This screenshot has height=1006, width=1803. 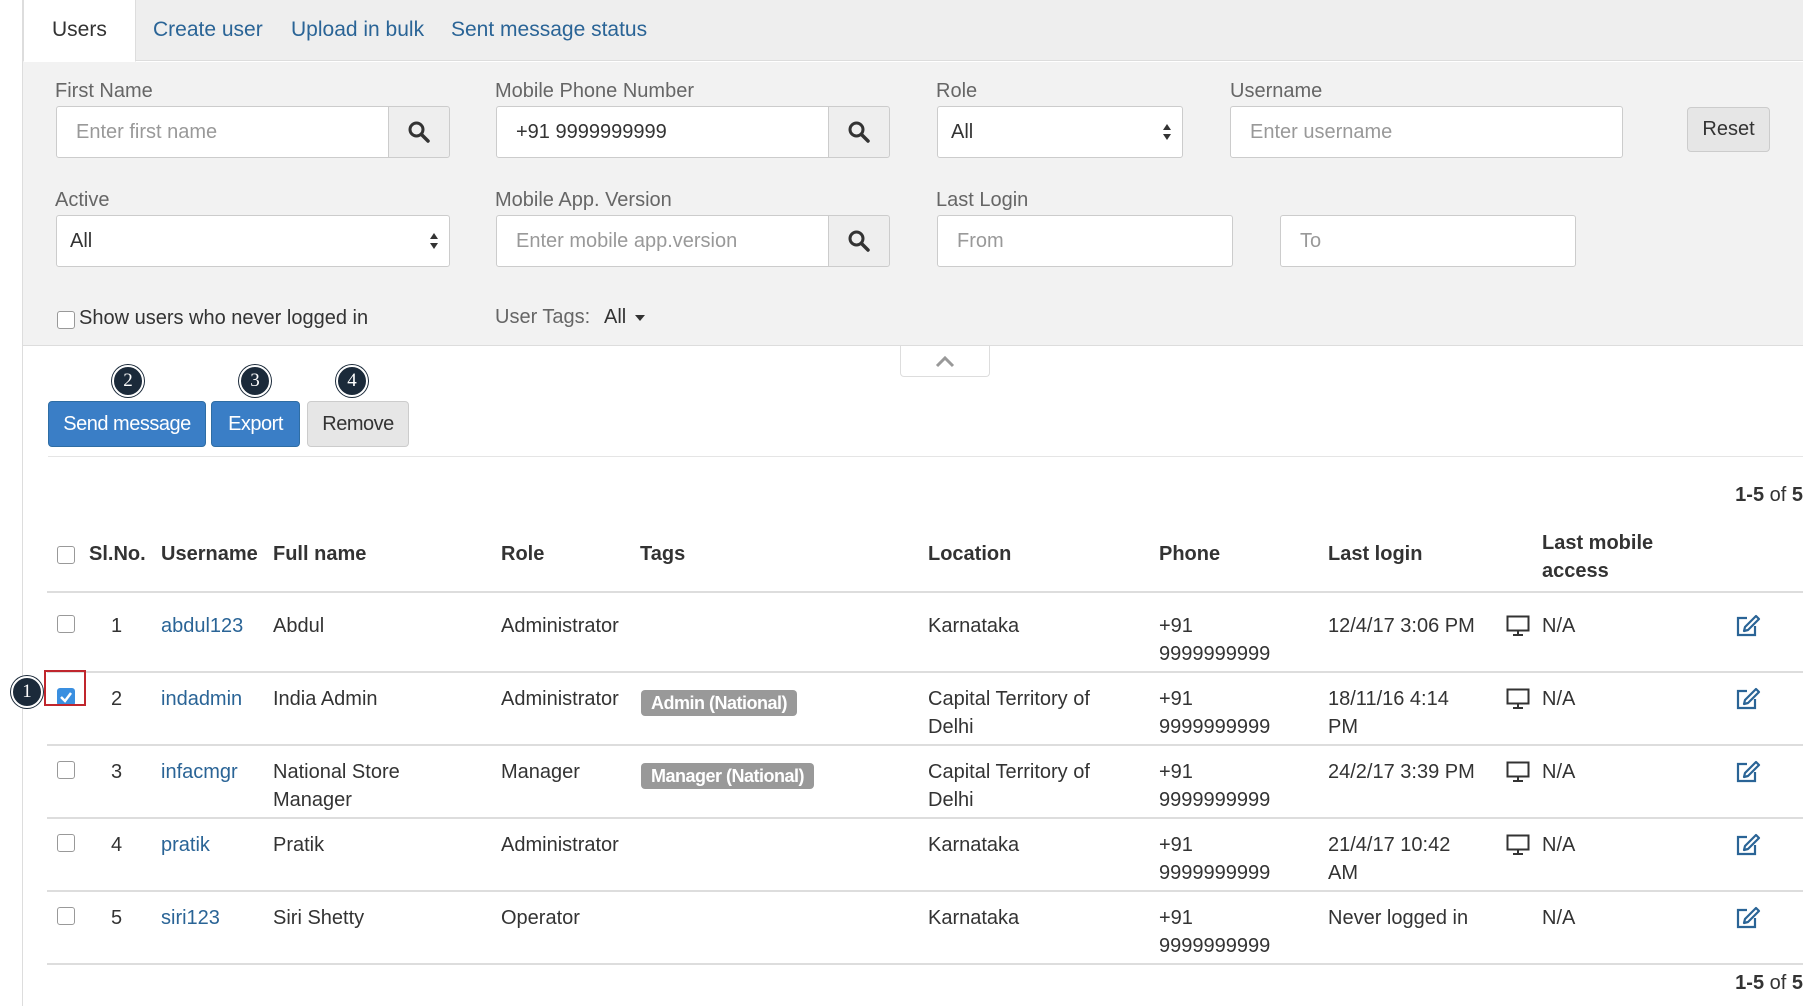 What do you see at coordinates (27, 692) in the screenshot?
I see `callout-1: 1` at bounding box center [27, 692].